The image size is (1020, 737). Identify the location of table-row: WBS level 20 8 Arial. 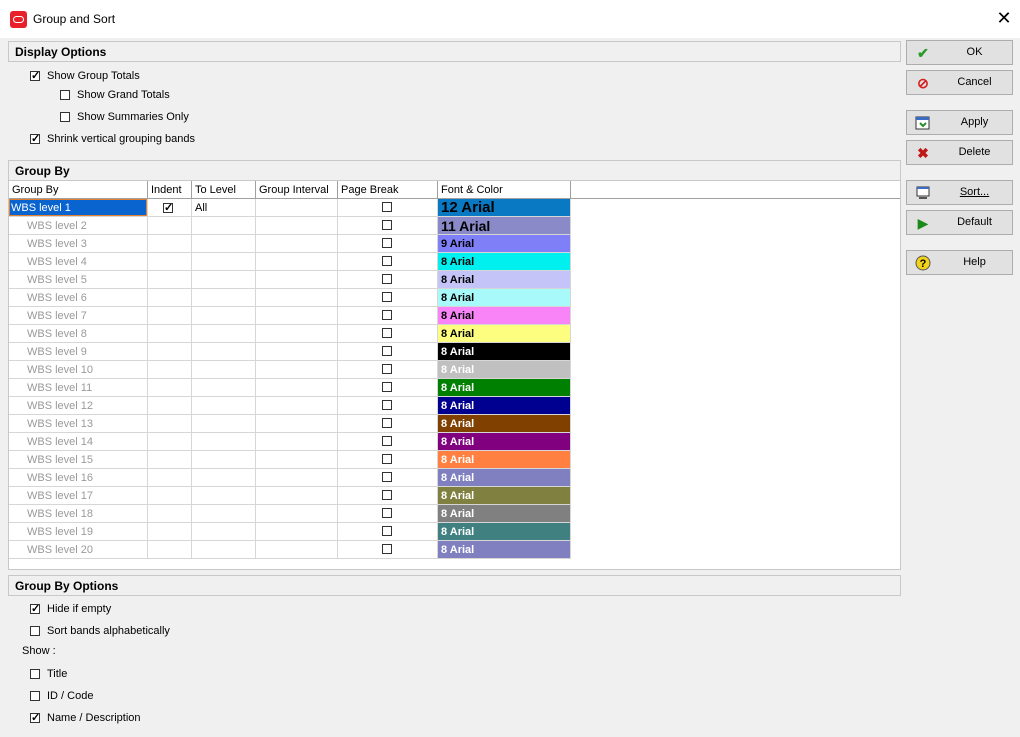
(290, 550).